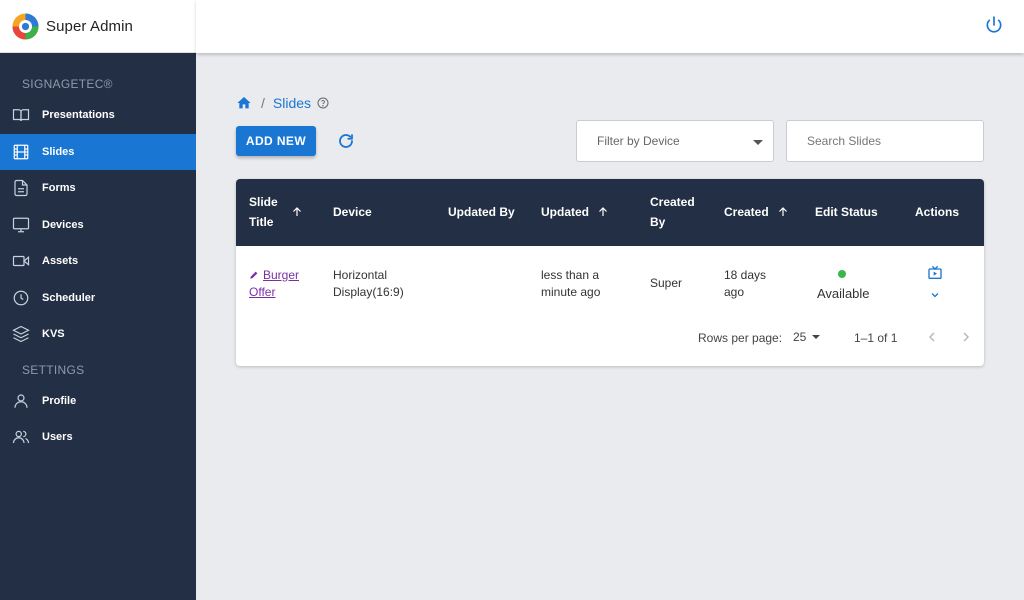 The image size is (1024, 600). I want to click on sidebar-item-label: Presentations, so click(78, 115).